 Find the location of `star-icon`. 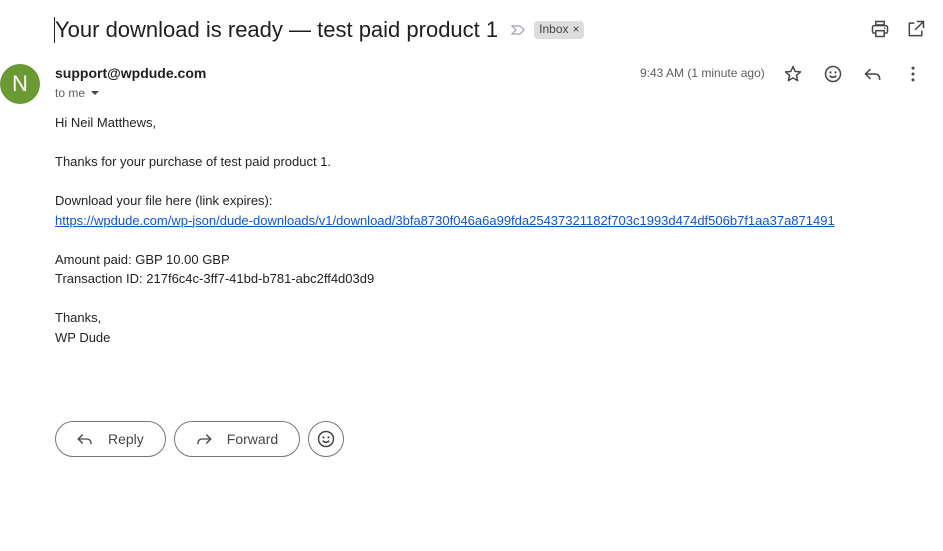

star-icon is located at coordinates (793, 74).